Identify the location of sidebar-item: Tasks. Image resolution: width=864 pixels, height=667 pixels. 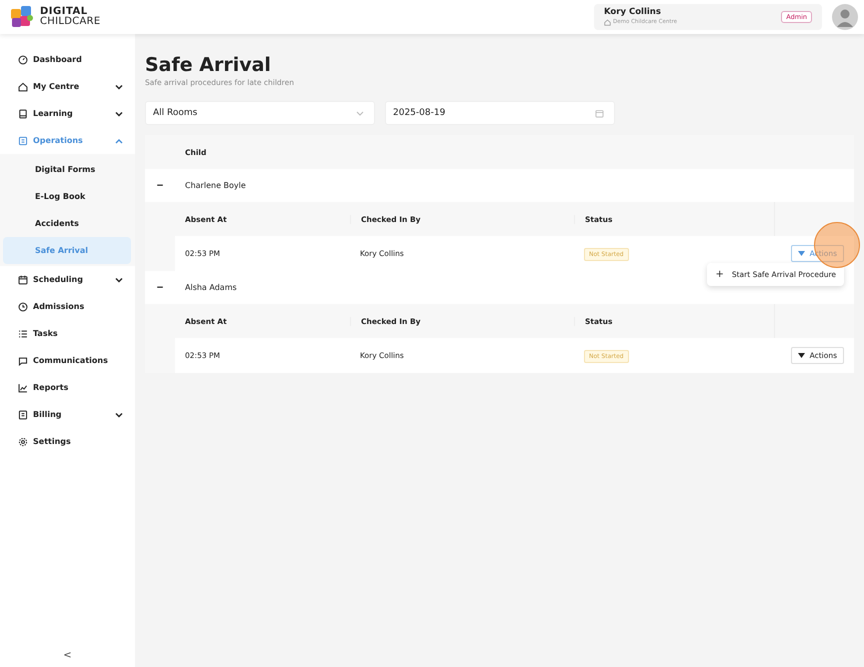
(67, 333).